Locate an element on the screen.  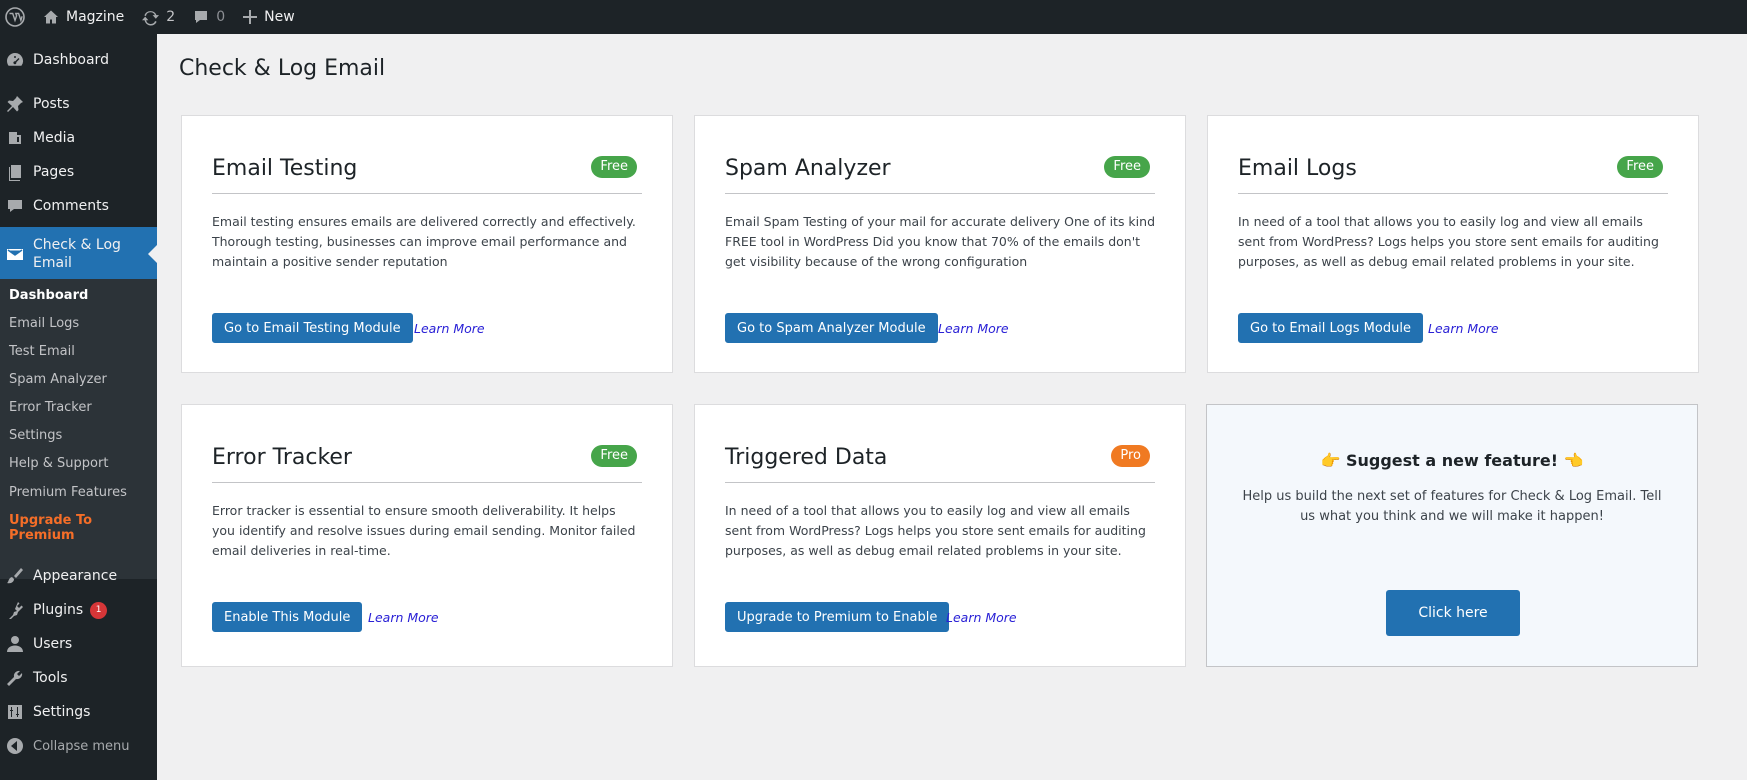
collapse-arrow-icon is located at coordinates (15, 746).